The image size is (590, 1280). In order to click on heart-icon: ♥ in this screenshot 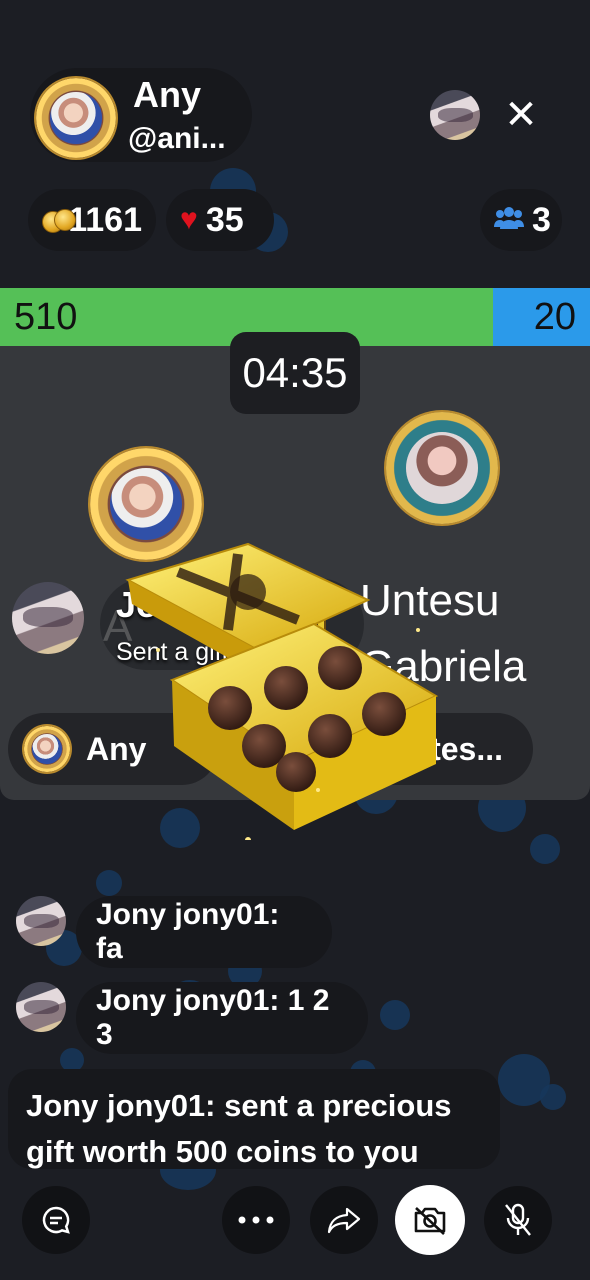, I will do `click(189, 219)`.